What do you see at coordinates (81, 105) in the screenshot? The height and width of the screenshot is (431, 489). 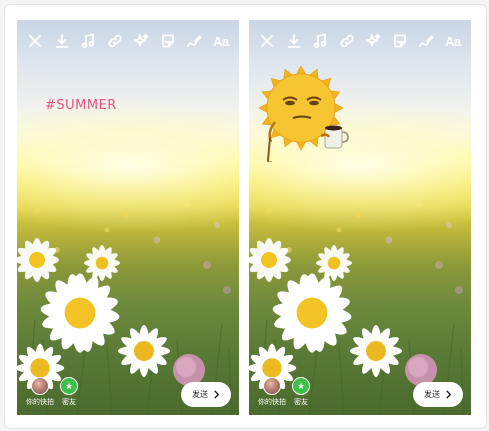 I see `hashtag-sticker: #SUMMER` at bounding box center [81, 105].